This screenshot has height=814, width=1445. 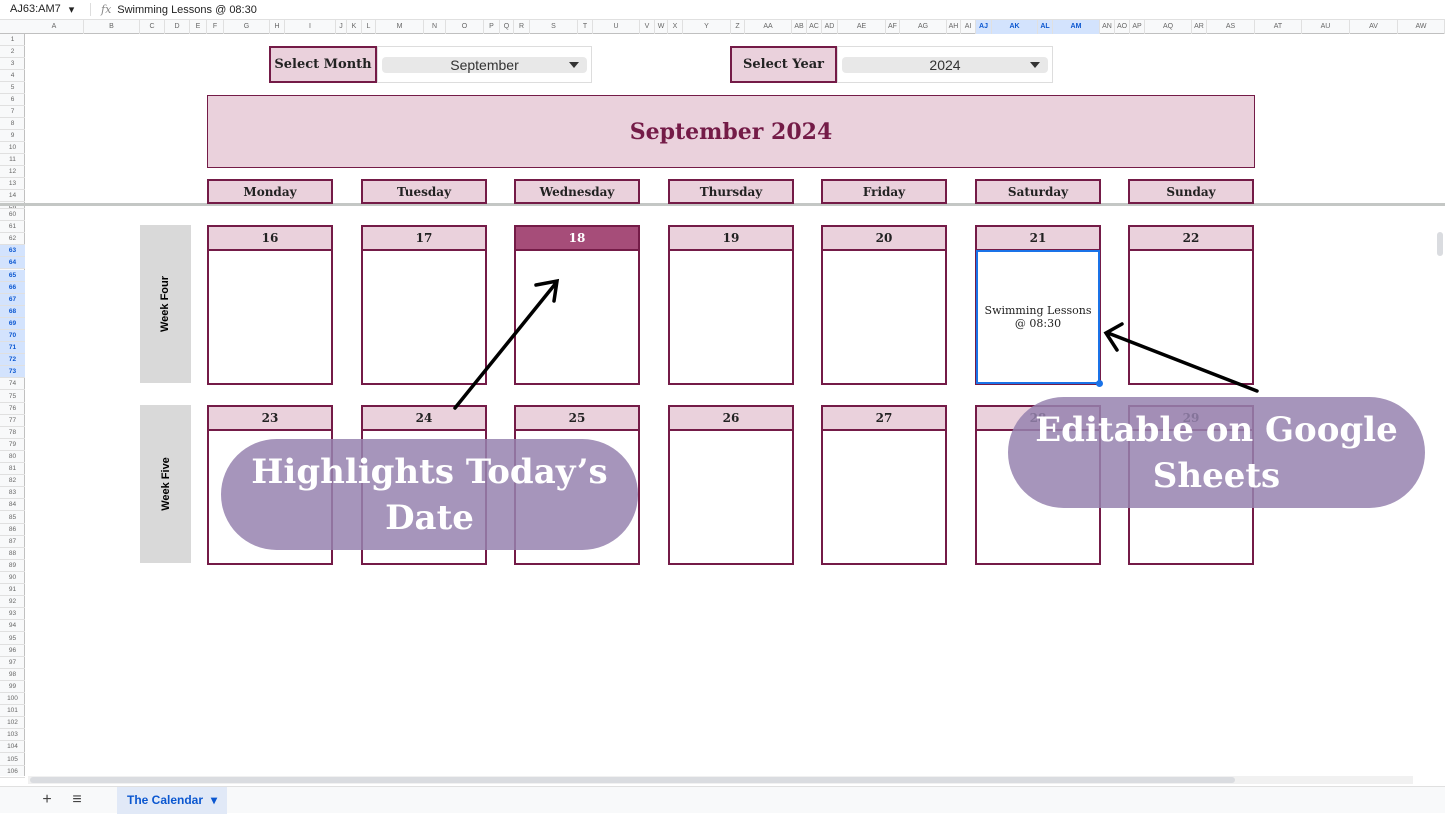 What do you see at coordinates (1440, 244) in the screenshot?
I see `vertical-scrollbar` at bounding box center [1440, 244].